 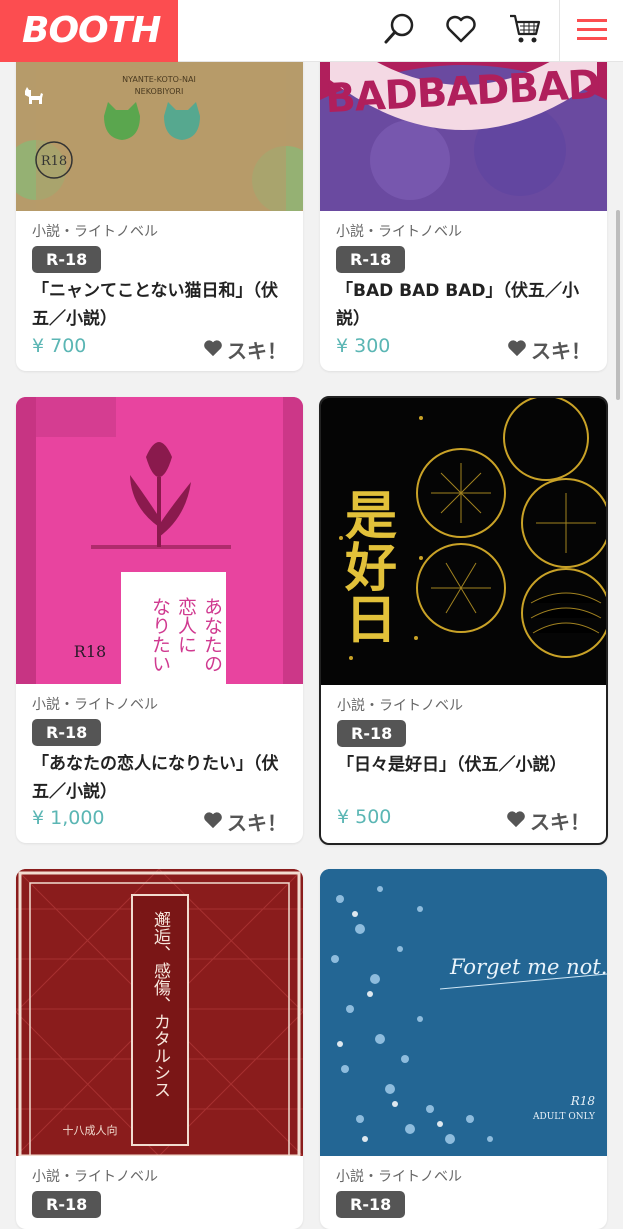 I want to click on svg-text: 邂逅、感傷、カタルシス, so click(x=160, y=1004).